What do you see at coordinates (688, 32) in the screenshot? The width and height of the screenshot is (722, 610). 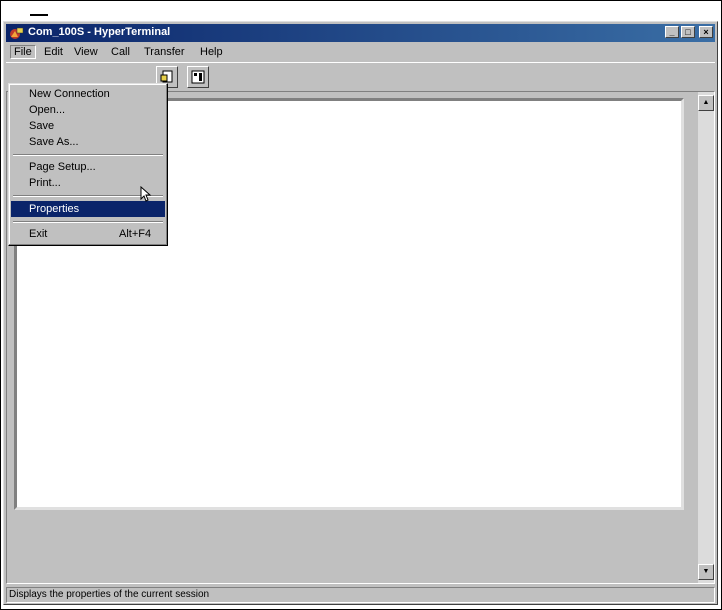 I see `maximize-button: □` at bounding box center [688, 32].